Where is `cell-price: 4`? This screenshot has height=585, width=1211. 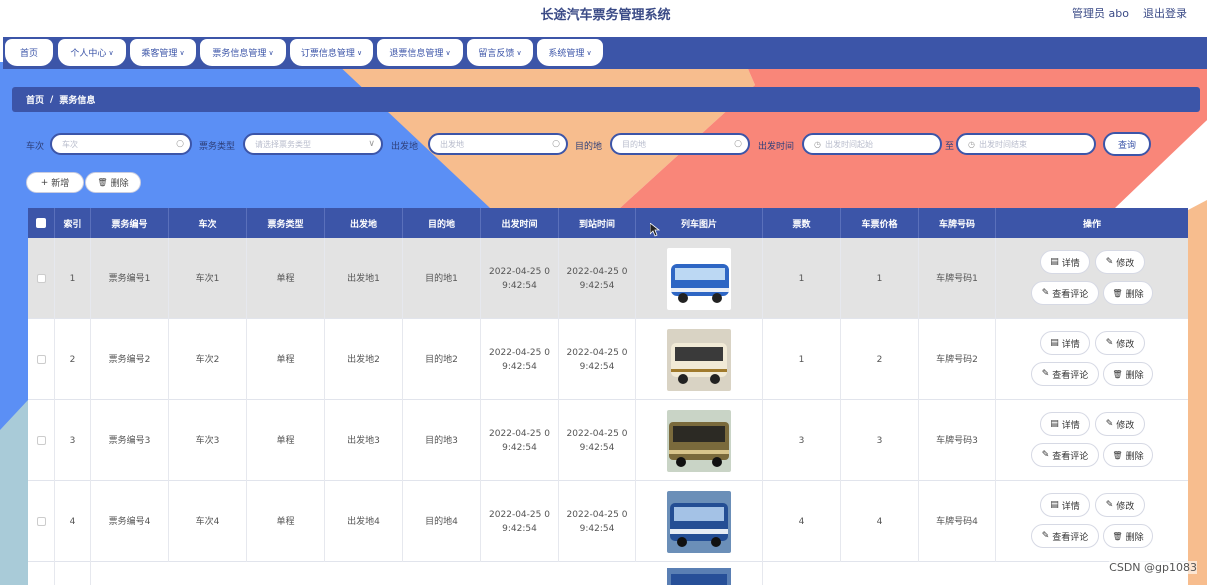 cell-price: 4 is located at coordinates (880, 521).